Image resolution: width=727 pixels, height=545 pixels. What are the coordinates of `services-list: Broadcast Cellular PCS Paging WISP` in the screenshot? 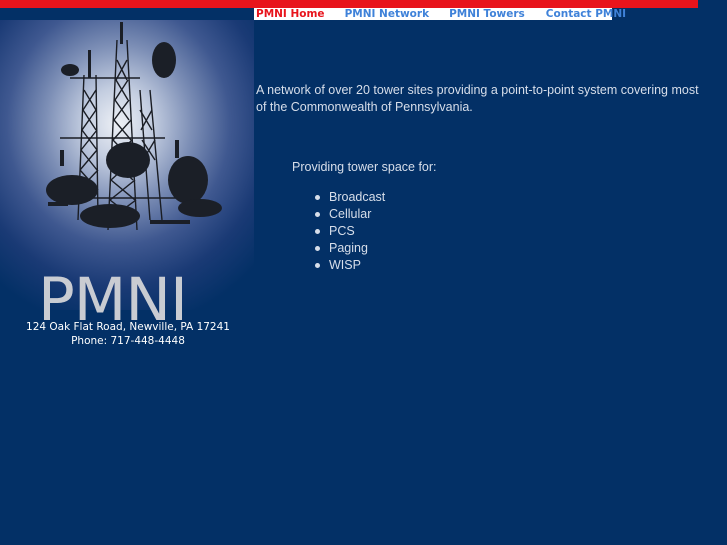 It's located at (350, 231).